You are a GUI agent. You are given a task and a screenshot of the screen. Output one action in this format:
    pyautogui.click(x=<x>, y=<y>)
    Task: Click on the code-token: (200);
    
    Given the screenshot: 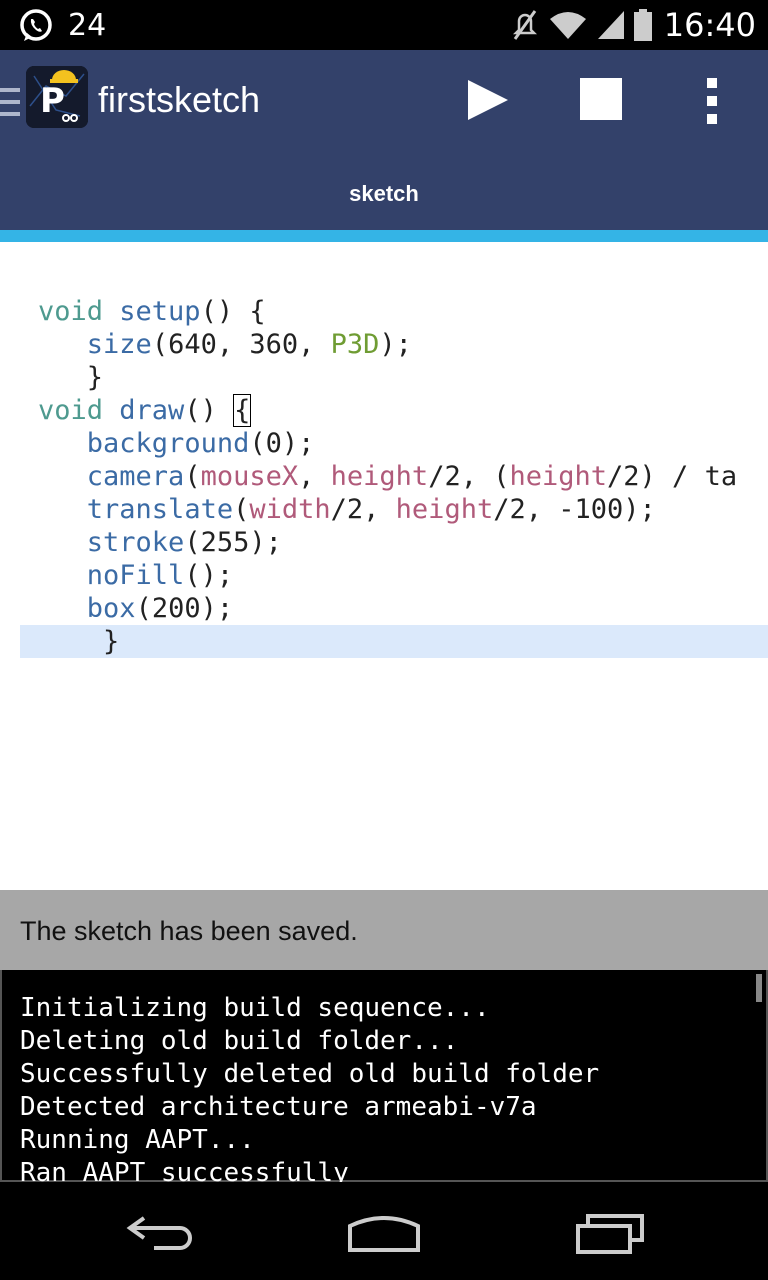 What is the action you would take?
    pyautogui.click(x=184, y=608)
    